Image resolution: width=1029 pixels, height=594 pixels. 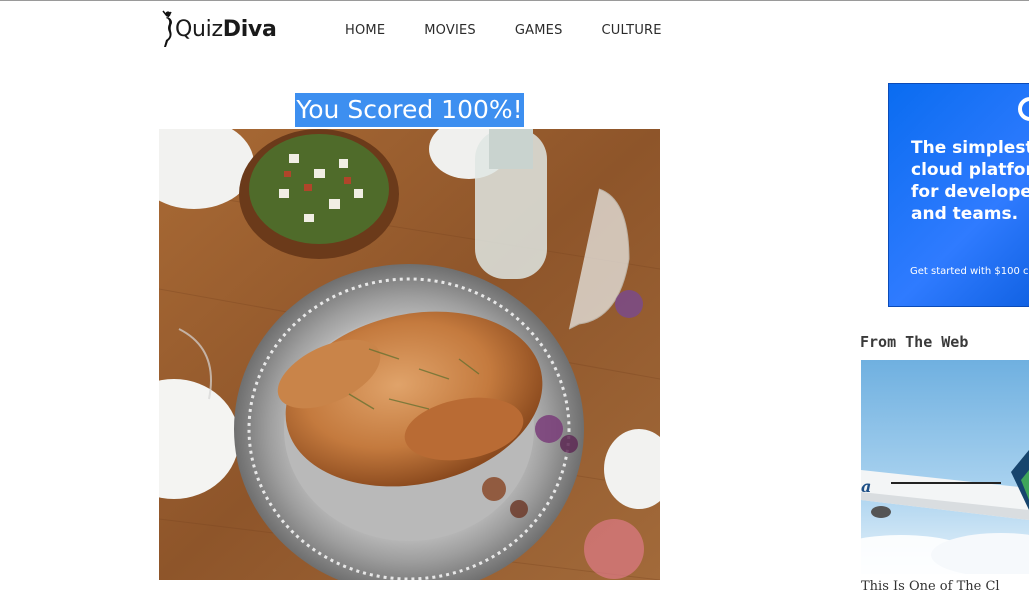 I want to click on result-headline-wrap: You Scored 100%!, so click(x=409, y=108).